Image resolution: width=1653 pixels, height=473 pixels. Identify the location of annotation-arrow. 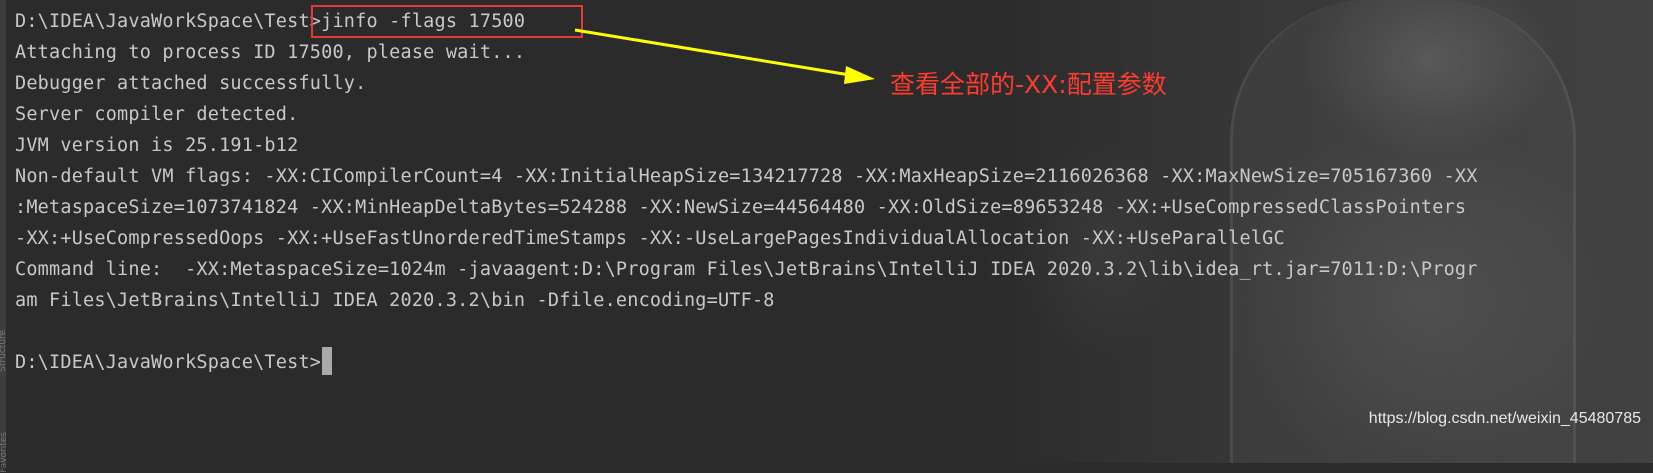
(724, 56).